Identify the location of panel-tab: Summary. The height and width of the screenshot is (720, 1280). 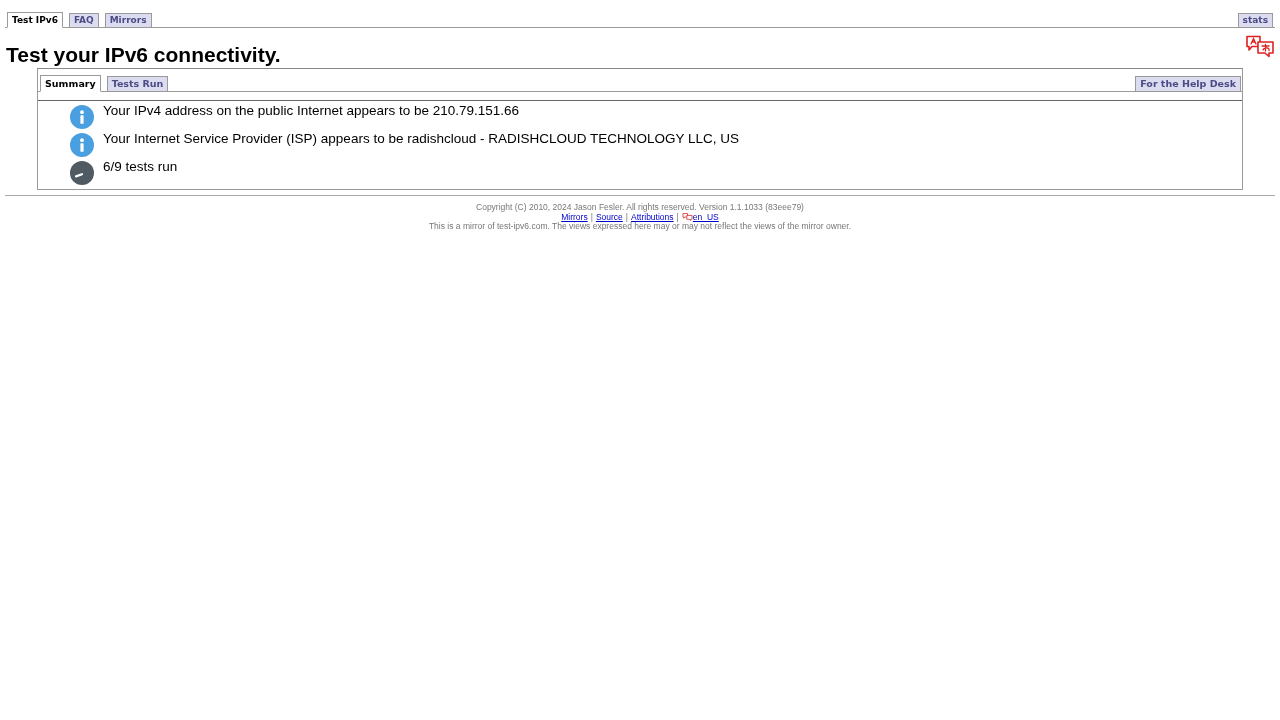
(70, 83).